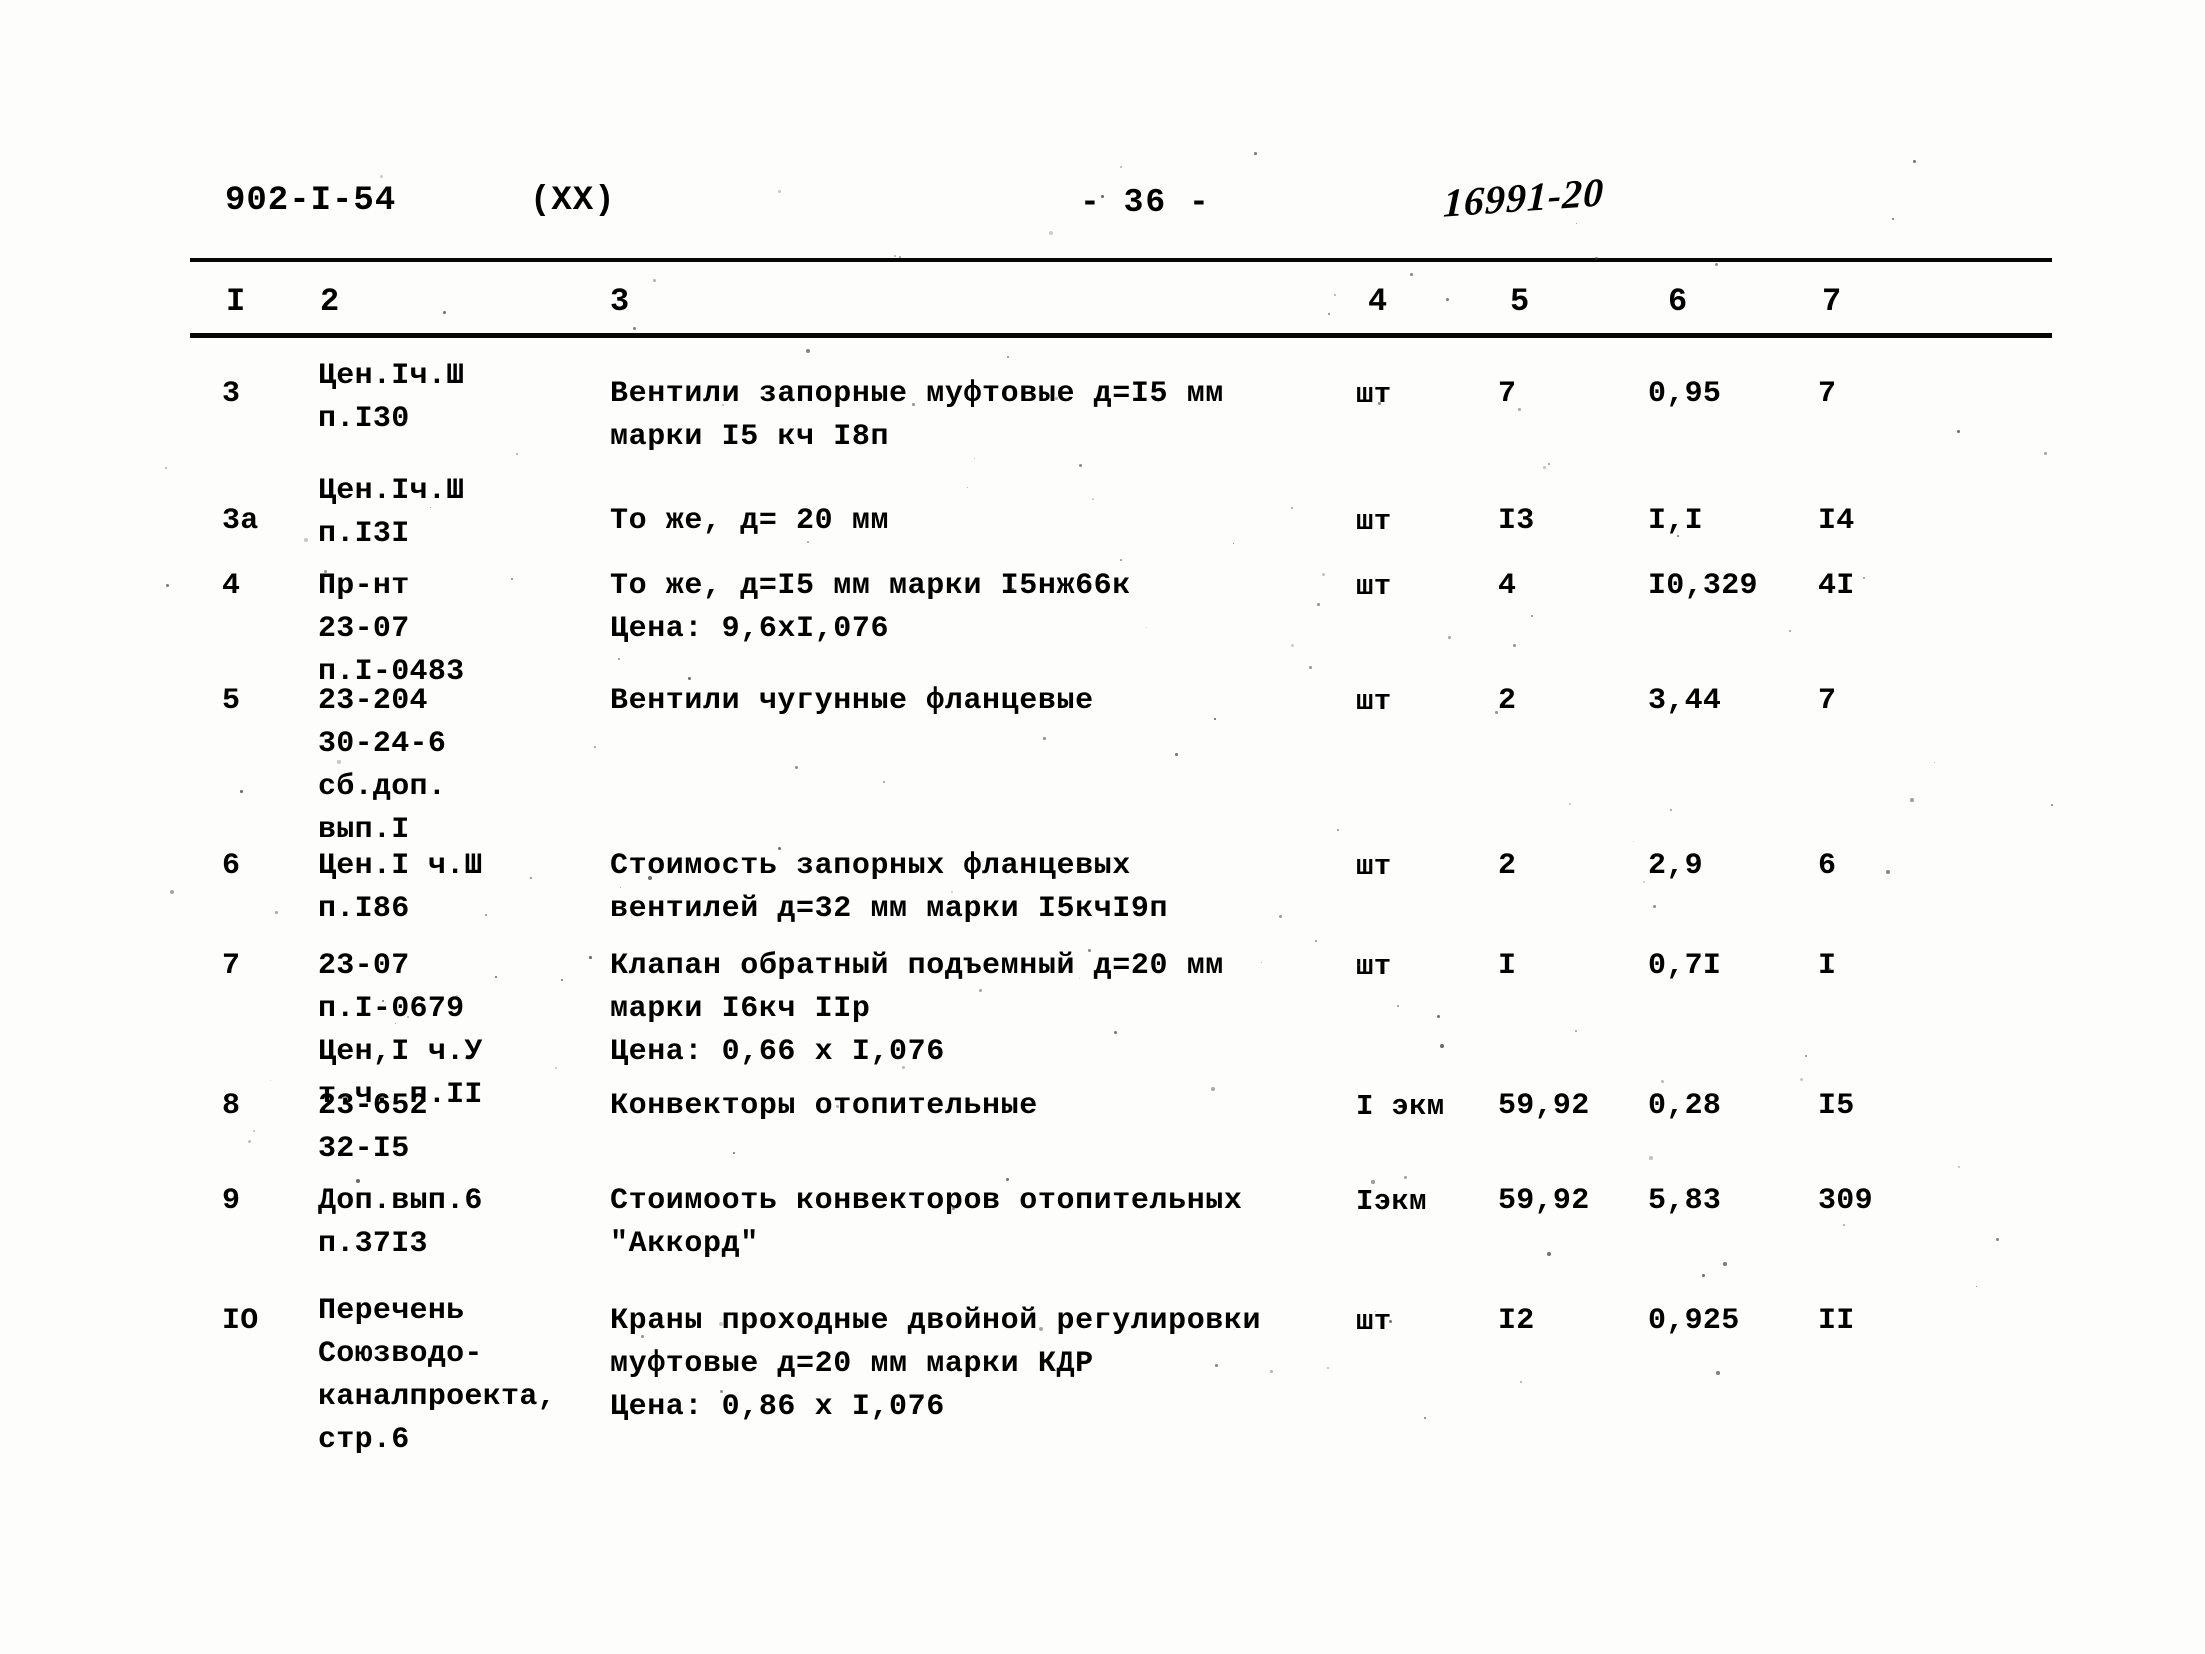 This screenshot has width=2205, height=1654. What do you see at coordinates (1836, 586) in the screenshot?
I see `row-total: 4I` at bounding box center [1836, 586].